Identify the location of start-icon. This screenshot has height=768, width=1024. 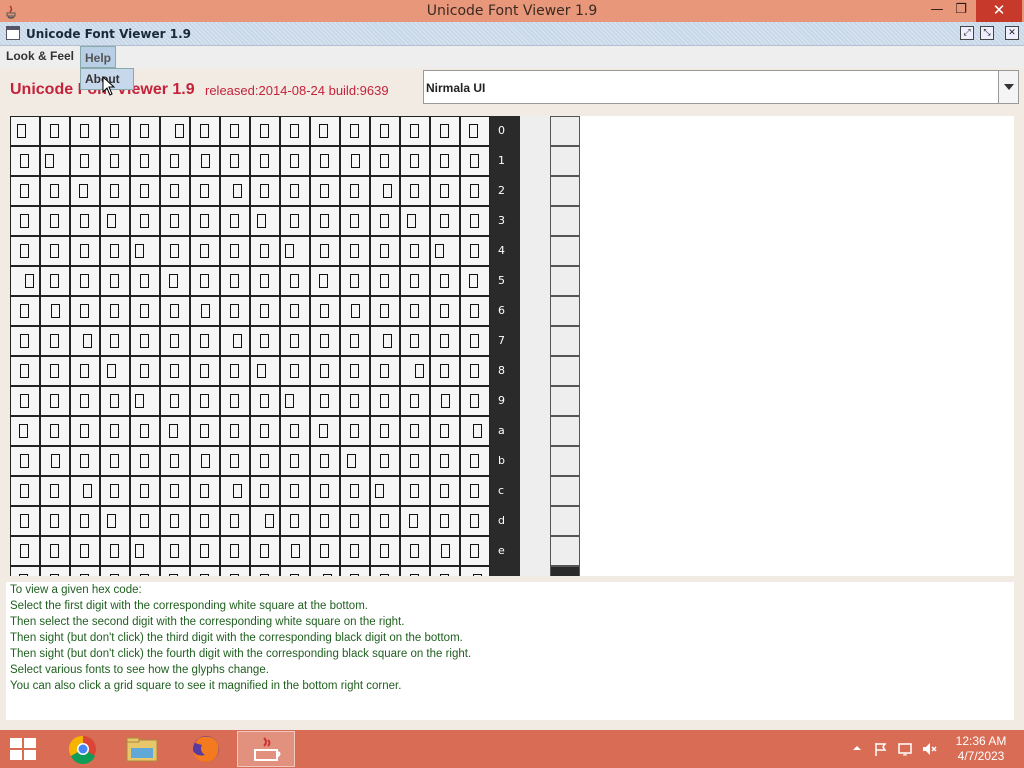
(24, 749).